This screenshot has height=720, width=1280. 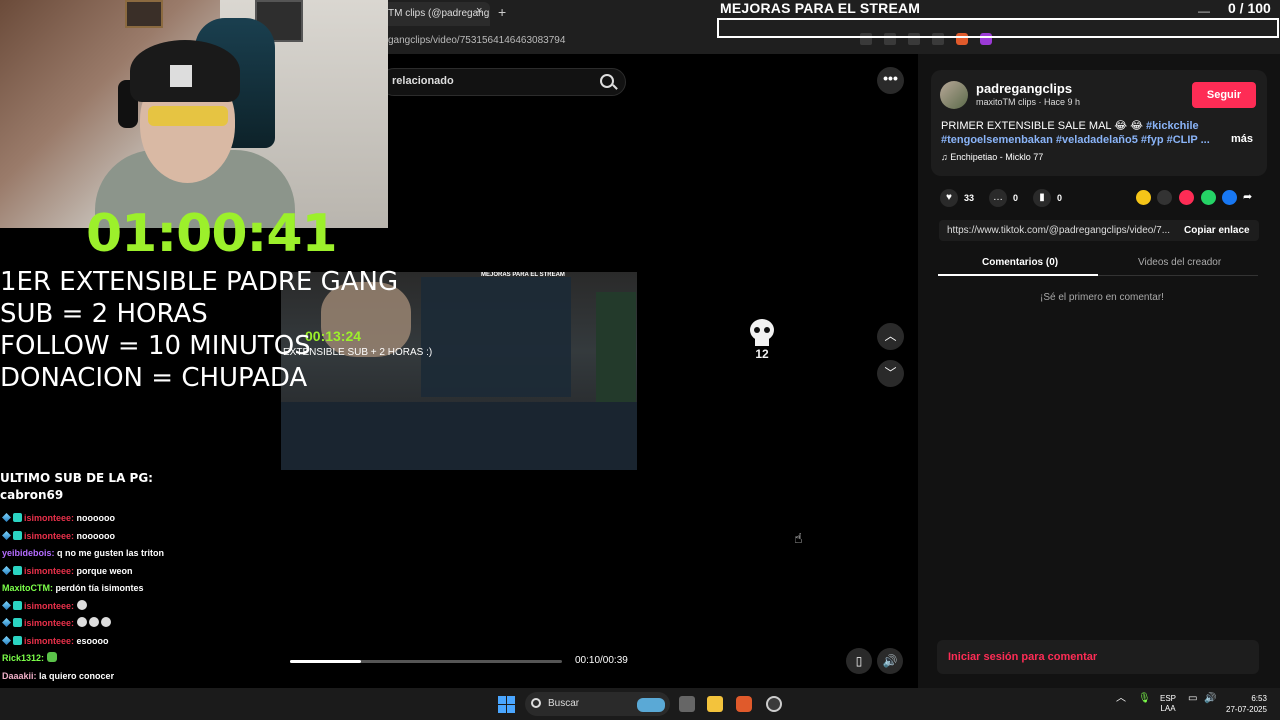 I want to click on minimize-icon: —, so click(x=1204, y=11).